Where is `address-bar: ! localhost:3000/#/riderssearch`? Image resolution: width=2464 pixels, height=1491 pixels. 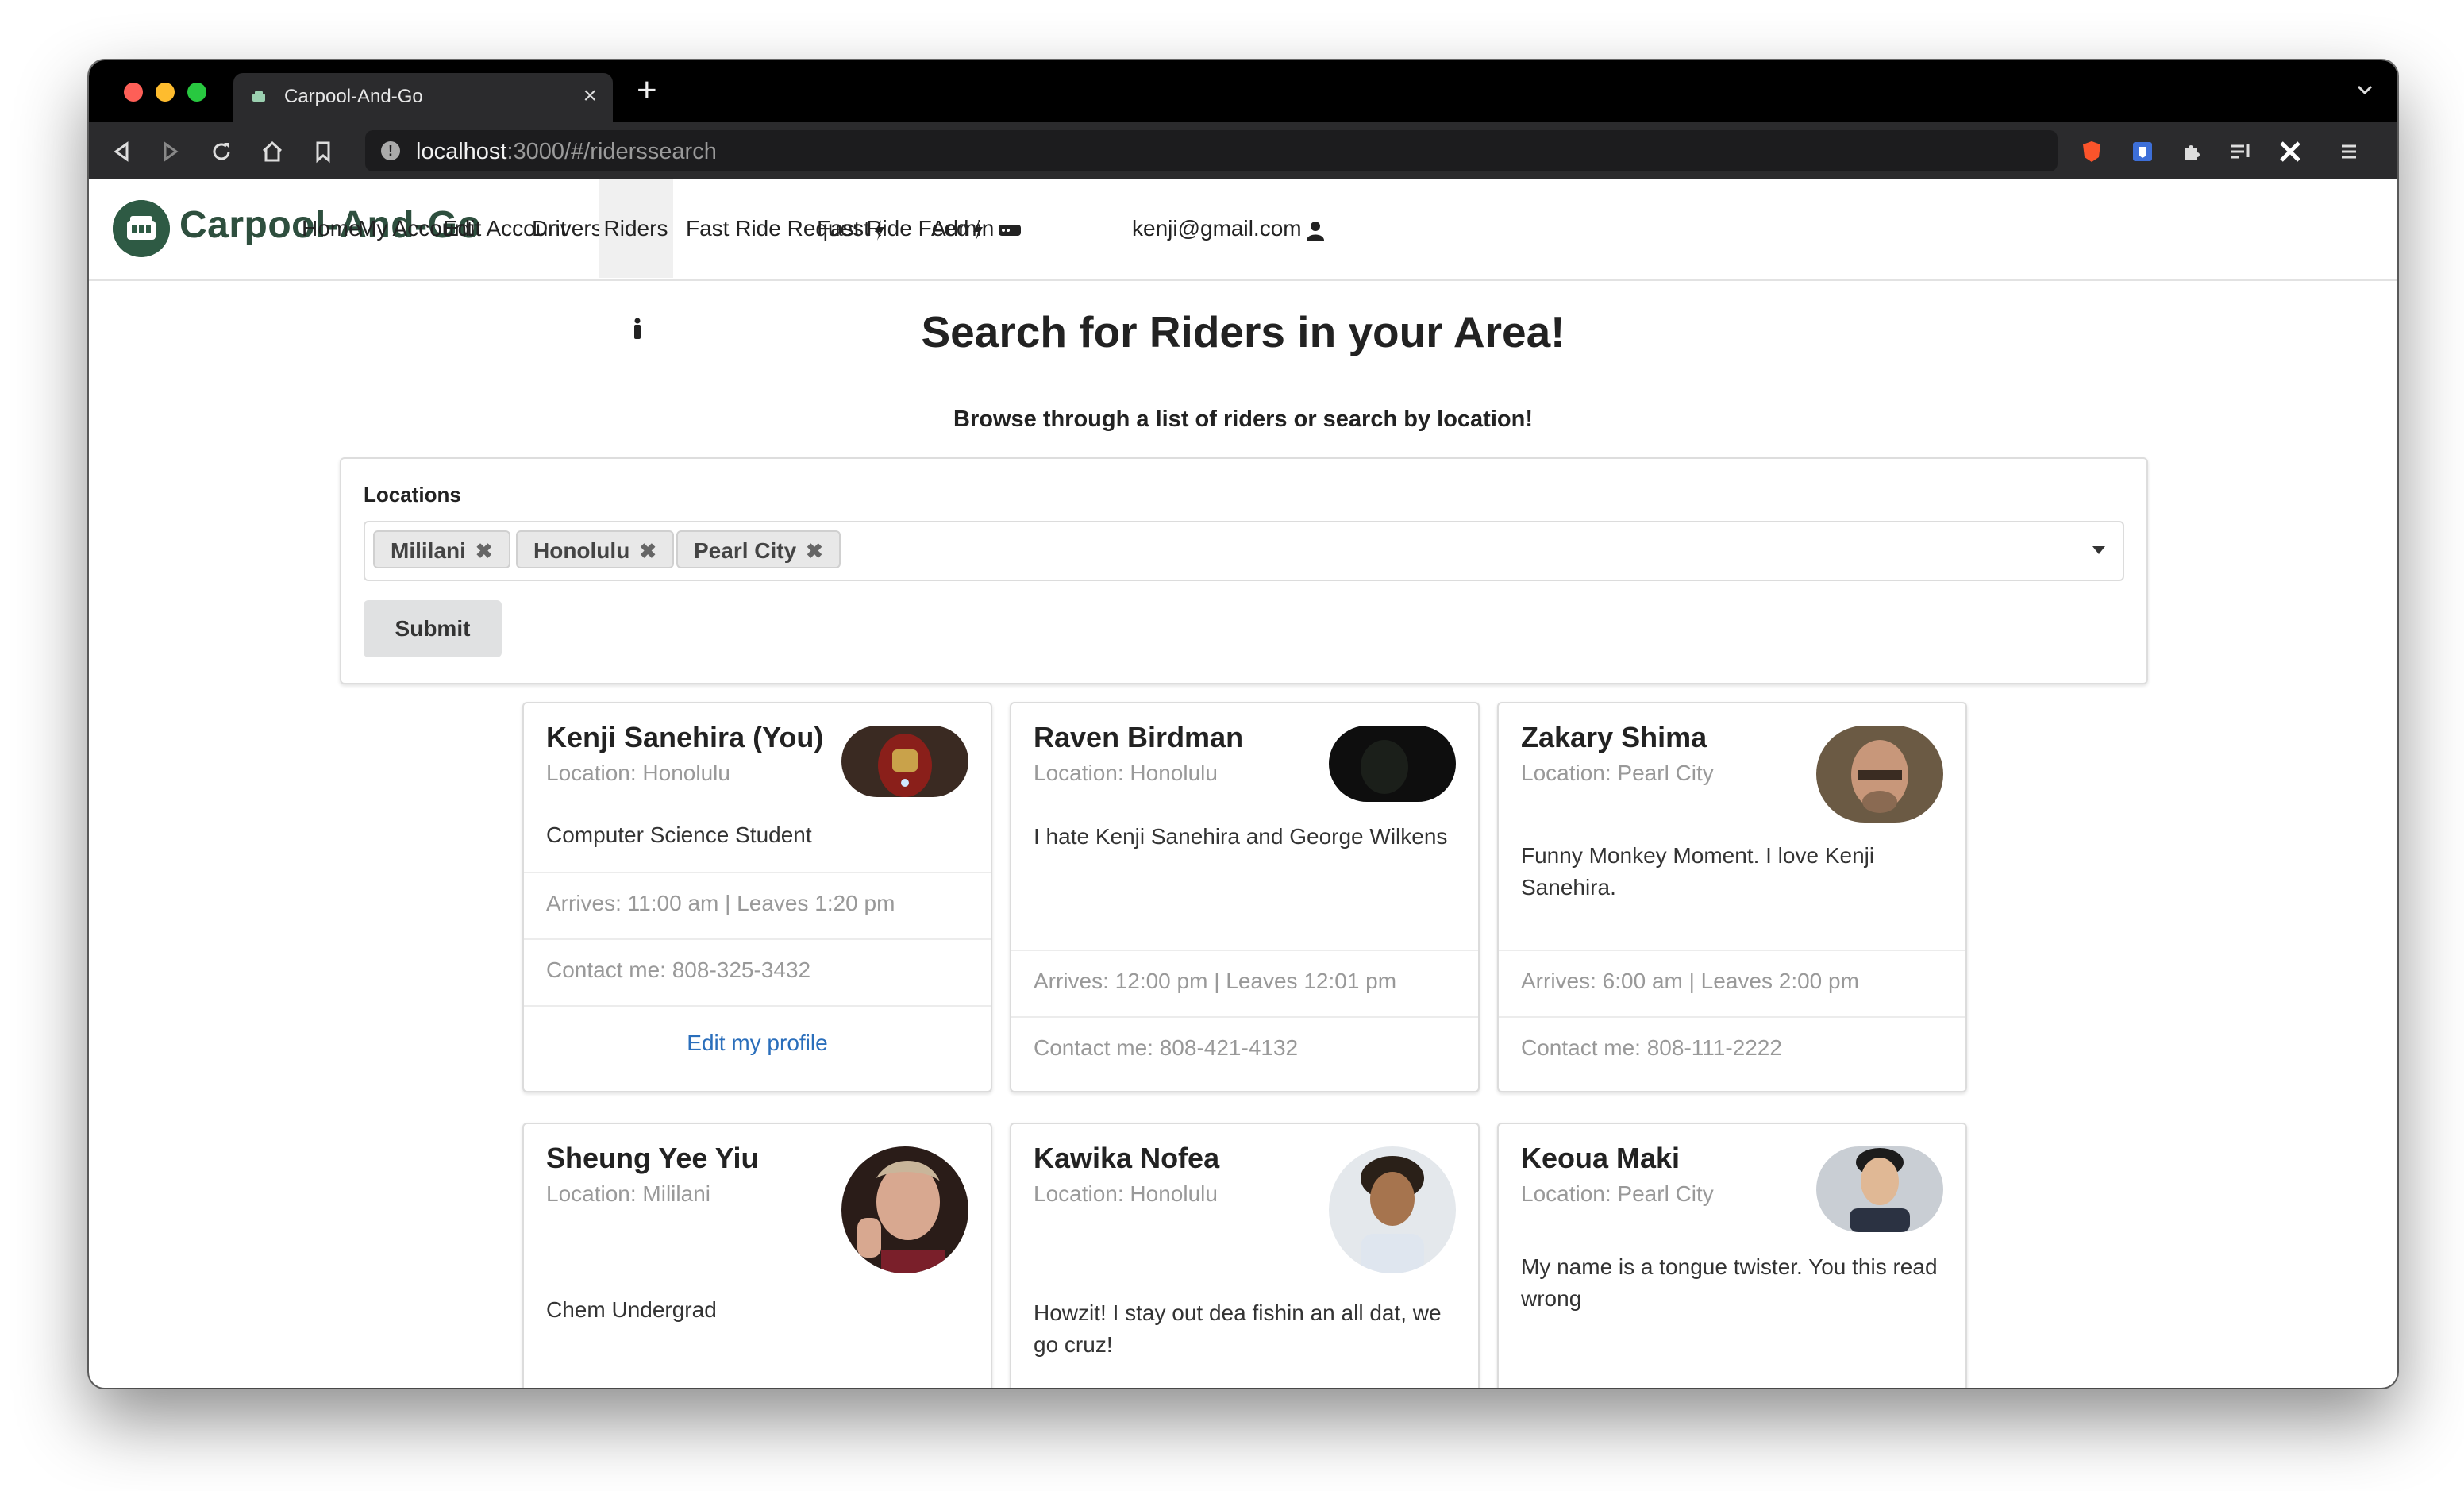
address-bar: ! localhost:3000/#/riderssearch is located at coordinates (1211, 150).